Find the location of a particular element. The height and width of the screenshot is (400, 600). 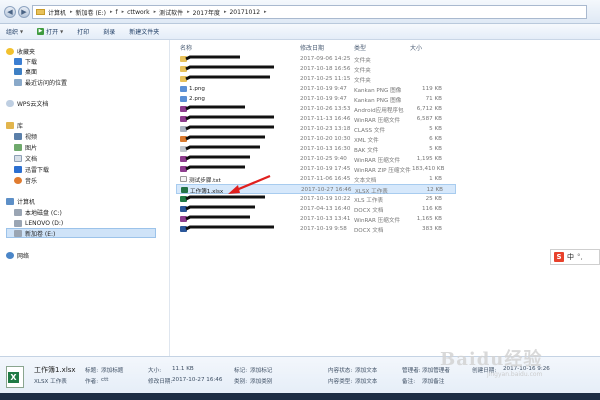

crumb-drive-e: 新加卷 (E:) ▸ is located at coordinates (94, 12).